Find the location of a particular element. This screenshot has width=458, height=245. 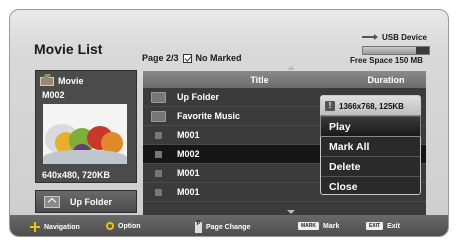

menu-item-delete: Delete is located at coordinates (370, 166).